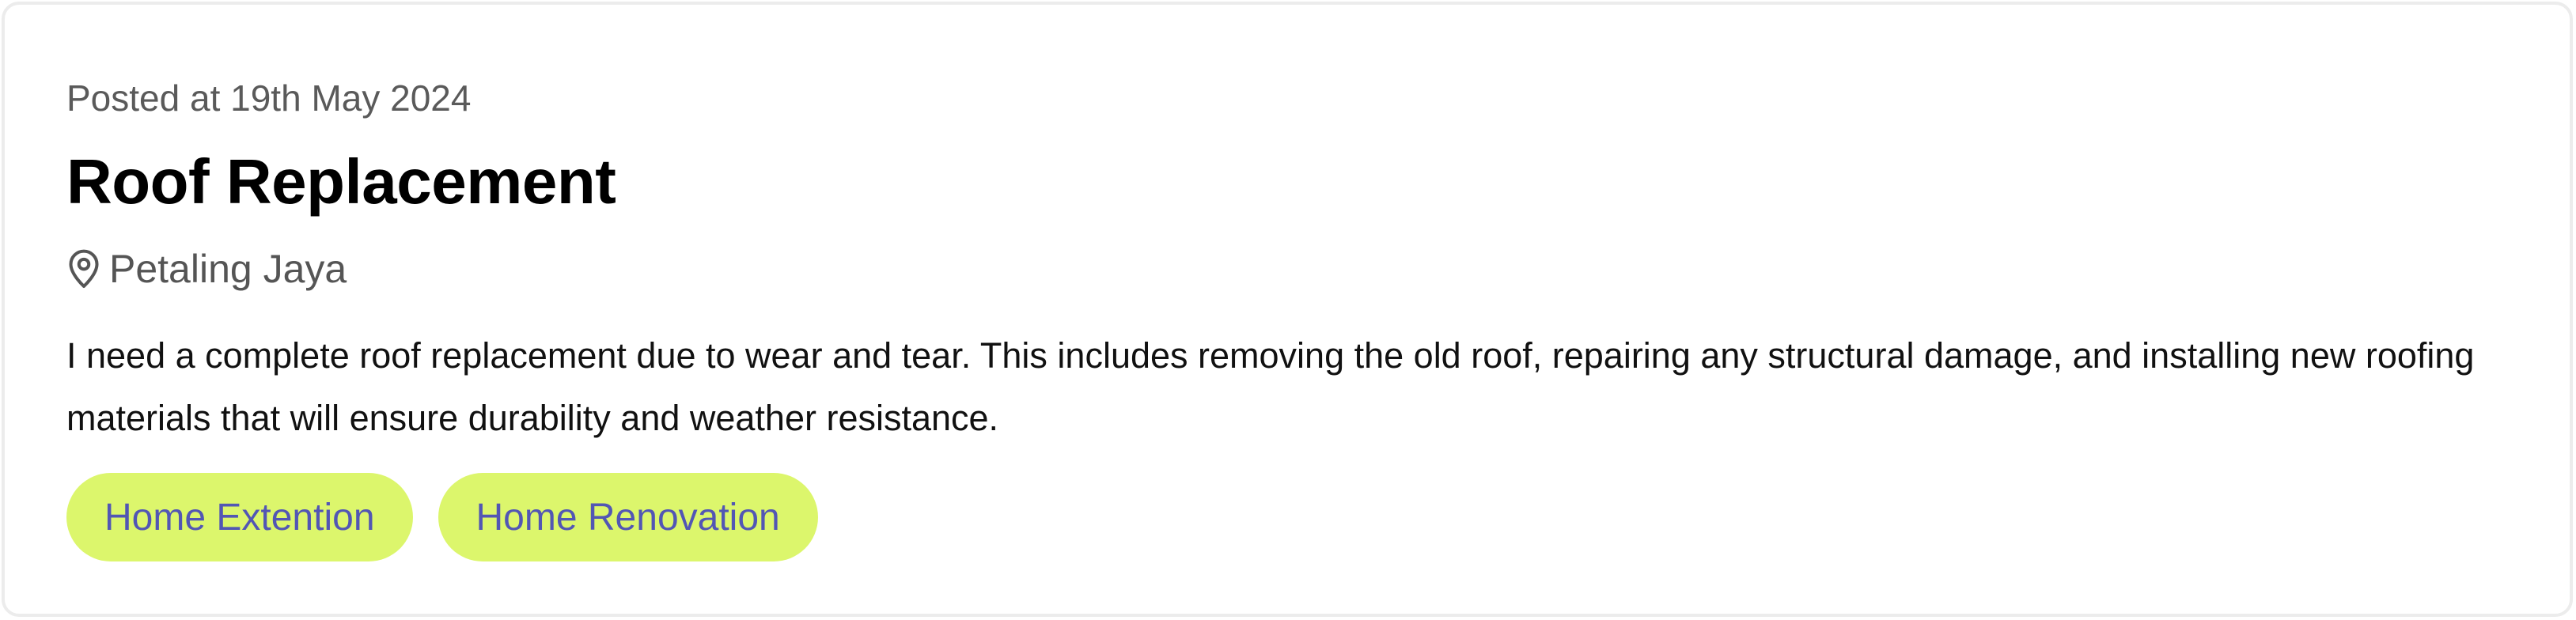  What do you see at coordinates (83, 268) in the screenshot?
I see `map-pin-icon` at bounding box center [83, 268].